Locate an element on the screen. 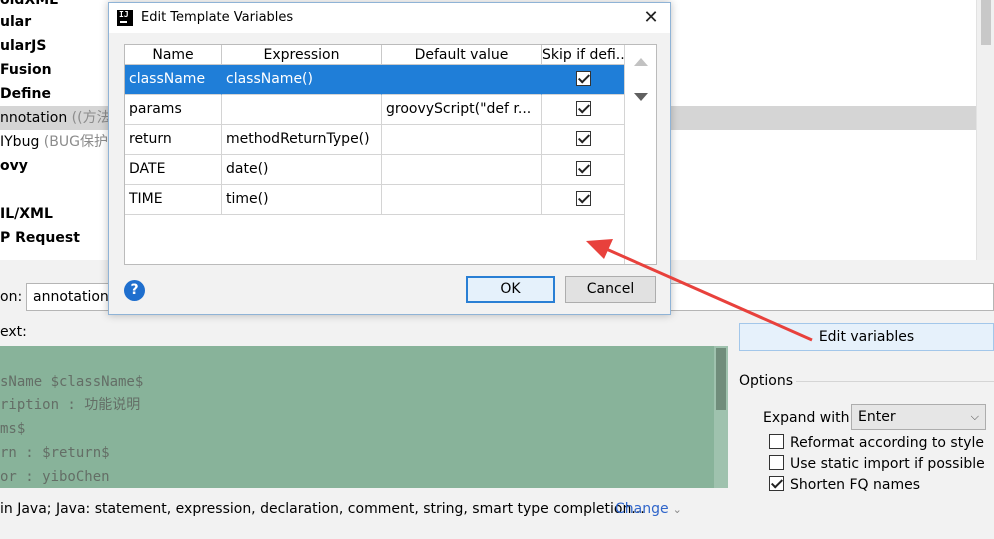 This screenshot has height=539, width=994. column-header-default-value: Default value is located at coordinates (462, 55).